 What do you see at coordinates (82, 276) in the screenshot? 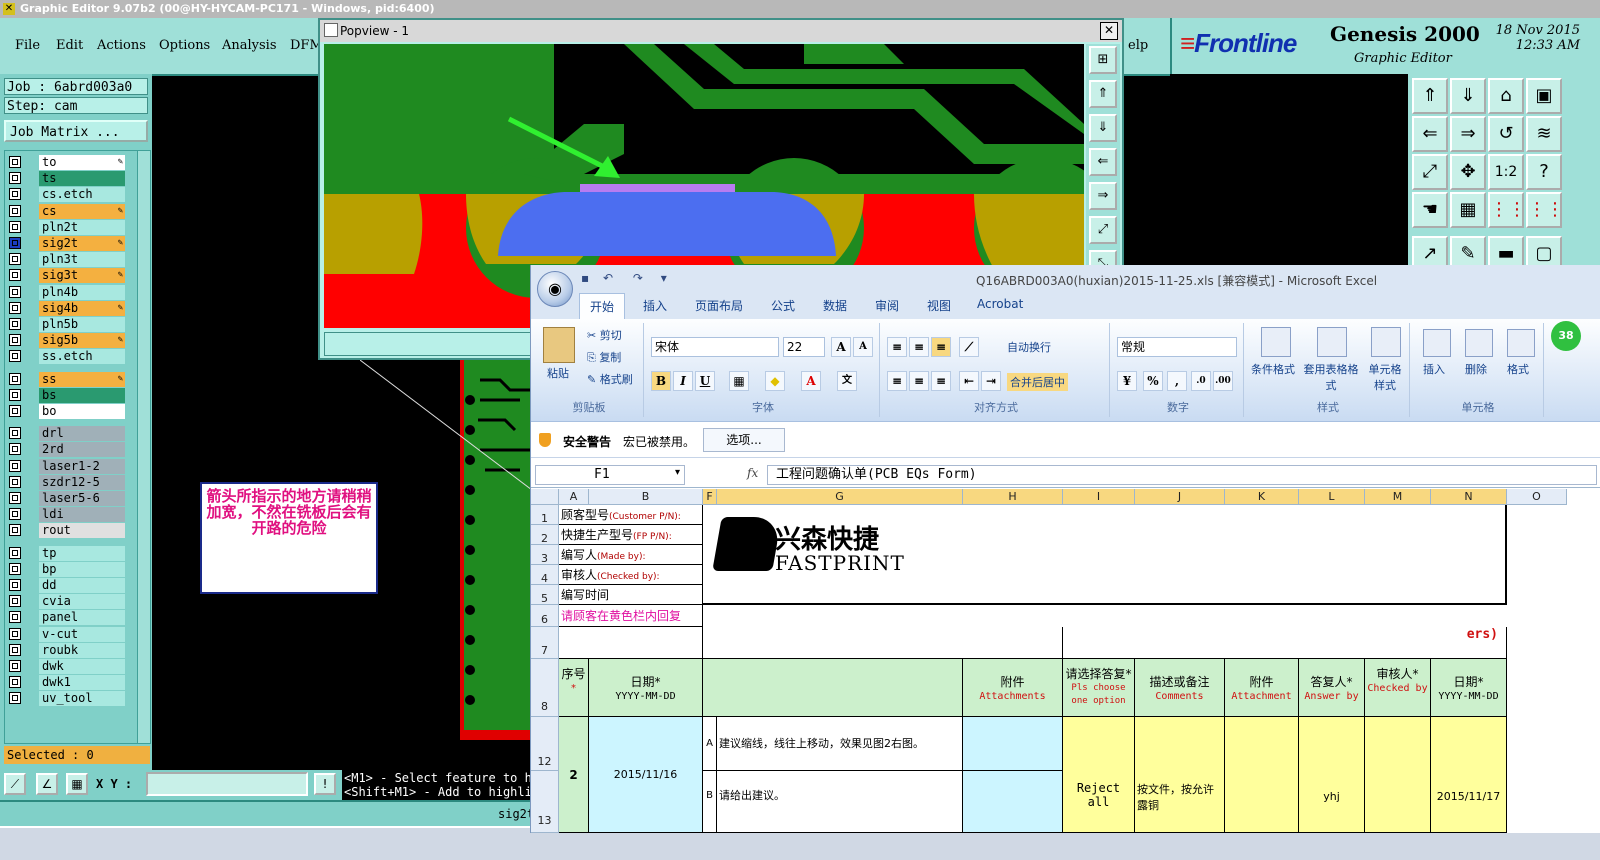
I see `layer-name: sig3t ✎` at bounding box center [82, 276].